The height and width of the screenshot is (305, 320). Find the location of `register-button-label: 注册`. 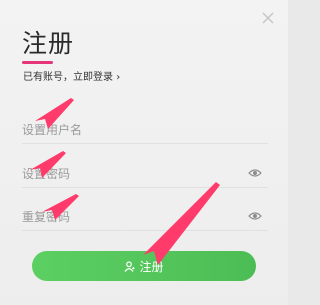

register-button-label: 注册 is located at coordinates (151, 266).